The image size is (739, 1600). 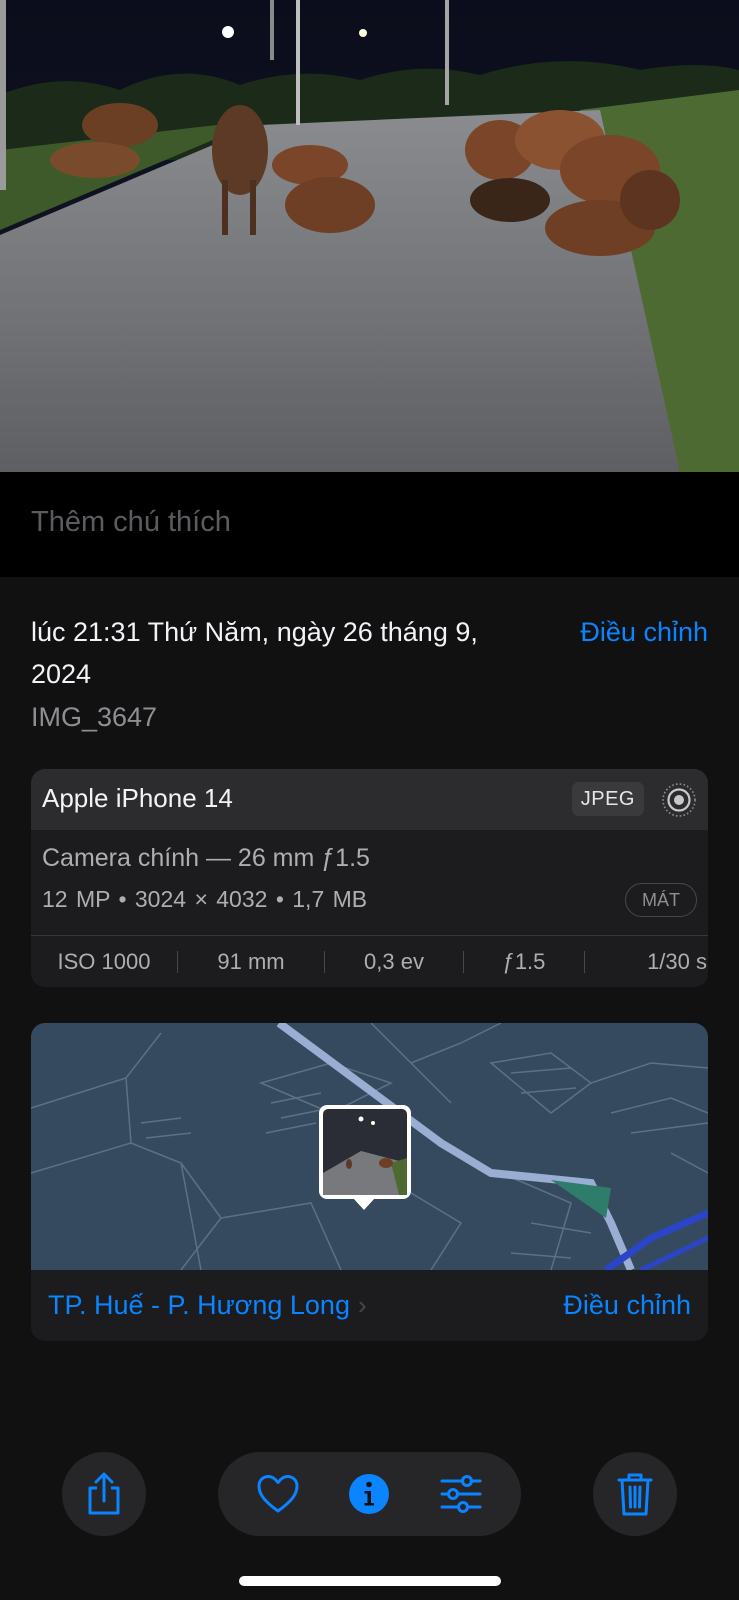 I want to click on exif-row: ISO 1000 91 mm 0,3 ev ƒ1.5 1/30 s, so click(x=369, y=961).